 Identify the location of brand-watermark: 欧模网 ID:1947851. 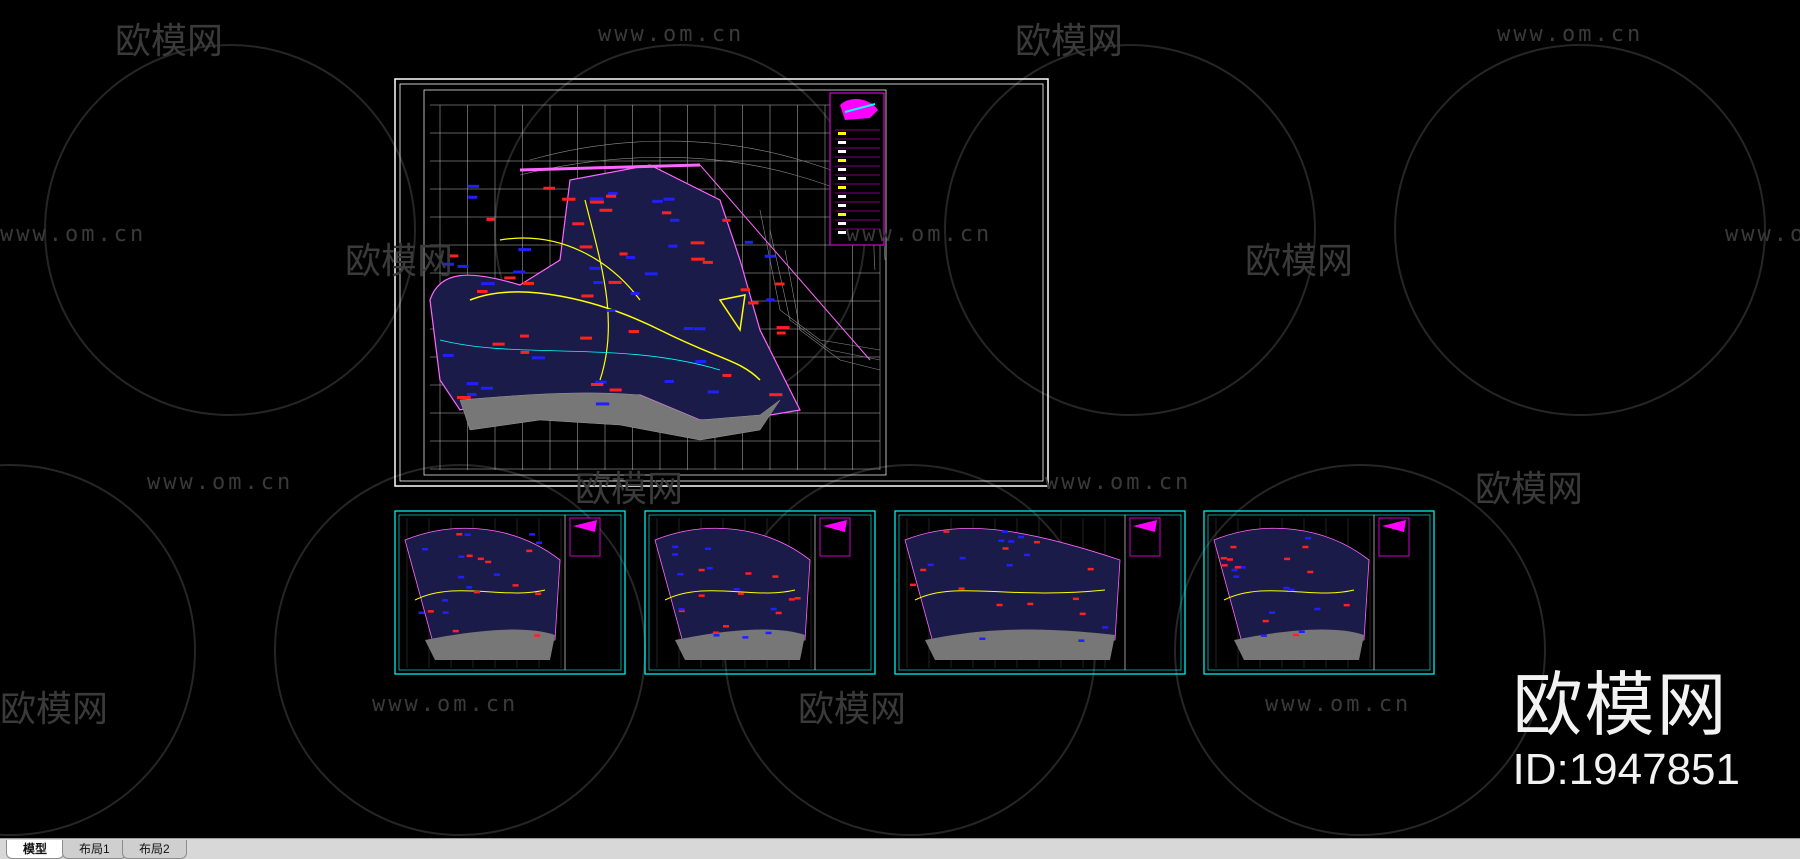
(1626, 730).